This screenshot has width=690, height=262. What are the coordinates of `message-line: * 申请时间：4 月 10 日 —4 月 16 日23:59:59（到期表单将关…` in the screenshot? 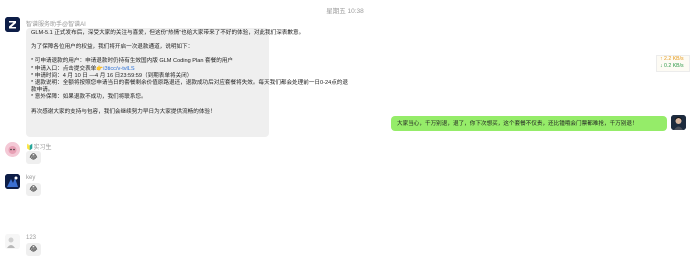 It's located at (112, 75).